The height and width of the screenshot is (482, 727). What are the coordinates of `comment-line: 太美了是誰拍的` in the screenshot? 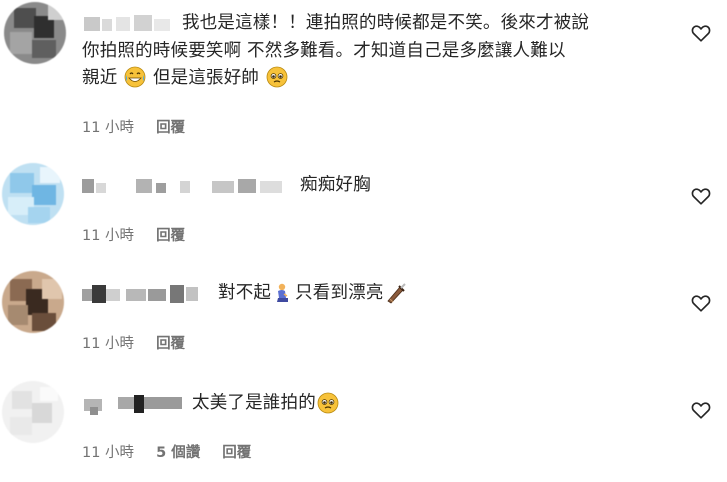 It's located at (254, 403).